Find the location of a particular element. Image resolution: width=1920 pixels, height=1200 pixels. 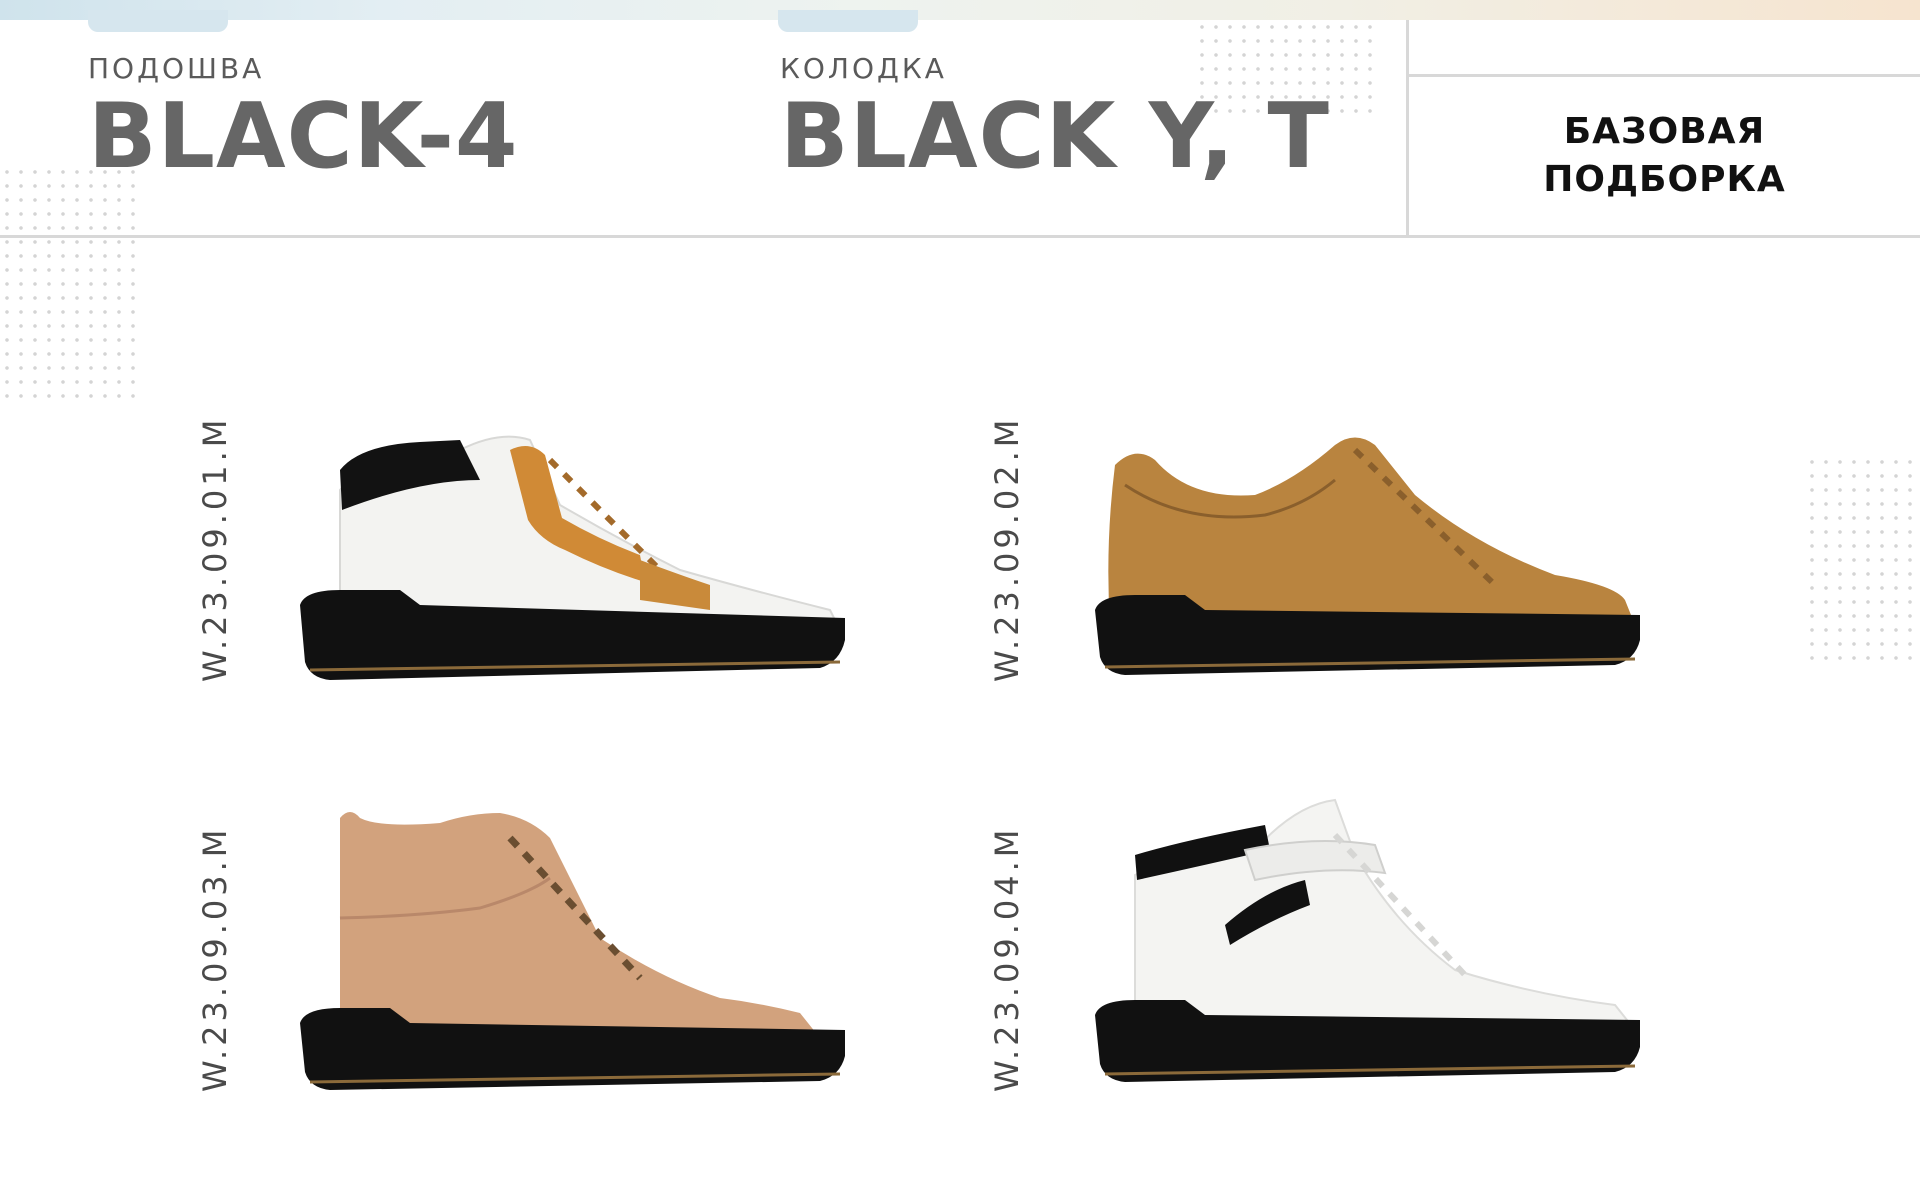

top-decorative-strip is located at coordinates (960, 10).